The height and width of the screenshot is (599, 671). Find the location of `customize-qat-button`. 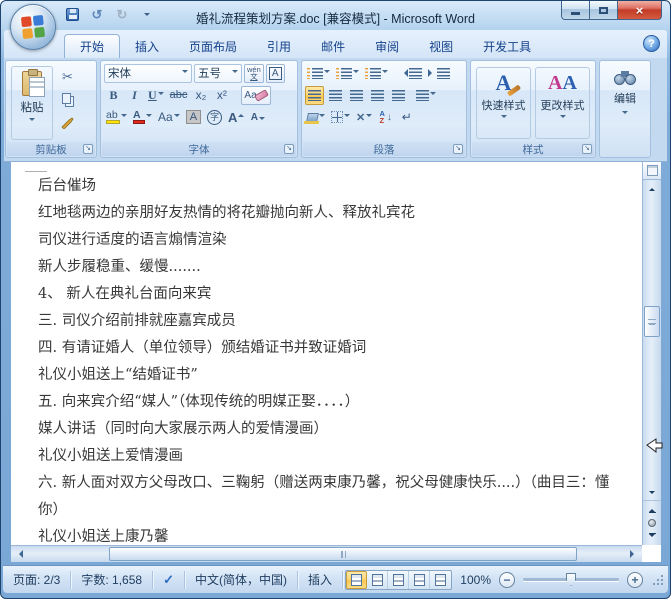

customize-qat-button is located at coordinates (147, 14).